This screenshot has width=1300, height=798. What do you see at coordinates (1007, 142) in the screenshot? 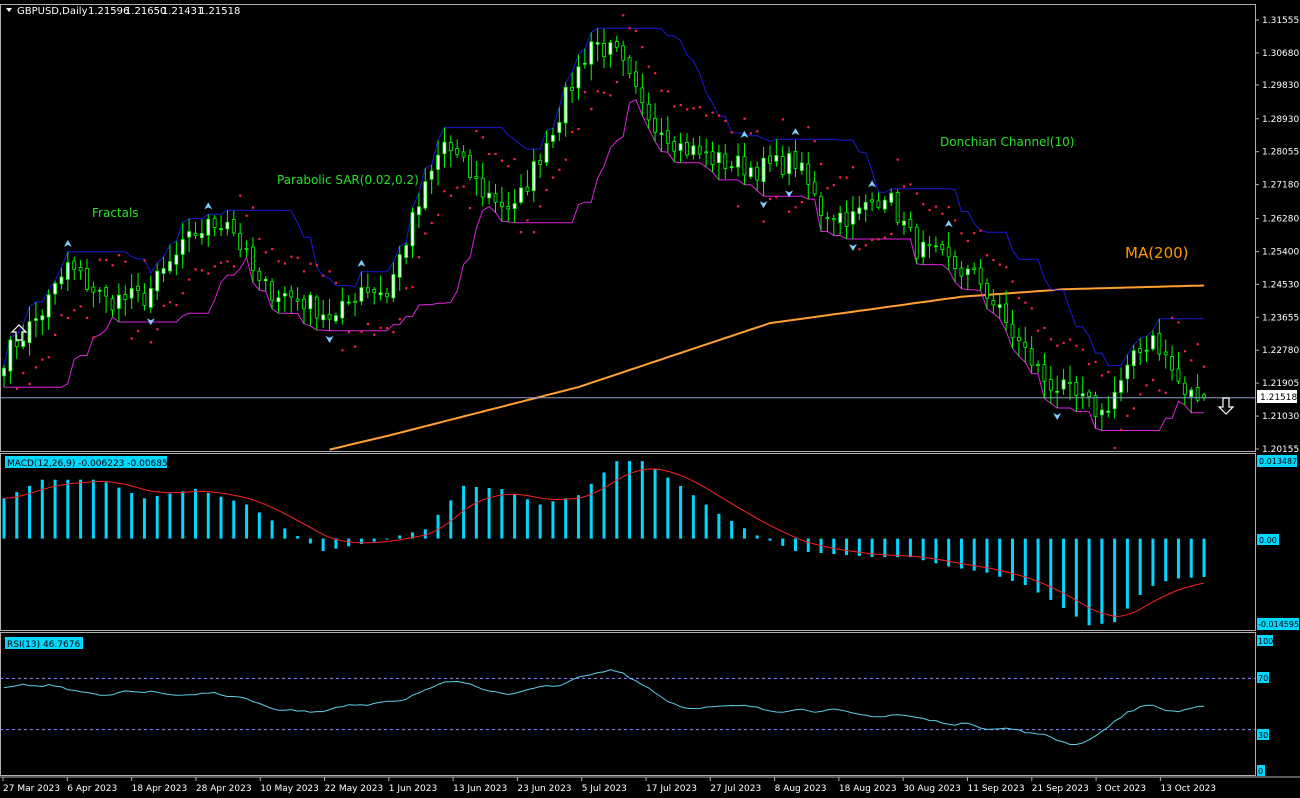
I see `annotation-donchian: Donchian Channel(10)` at bounding box center [1007, 142].